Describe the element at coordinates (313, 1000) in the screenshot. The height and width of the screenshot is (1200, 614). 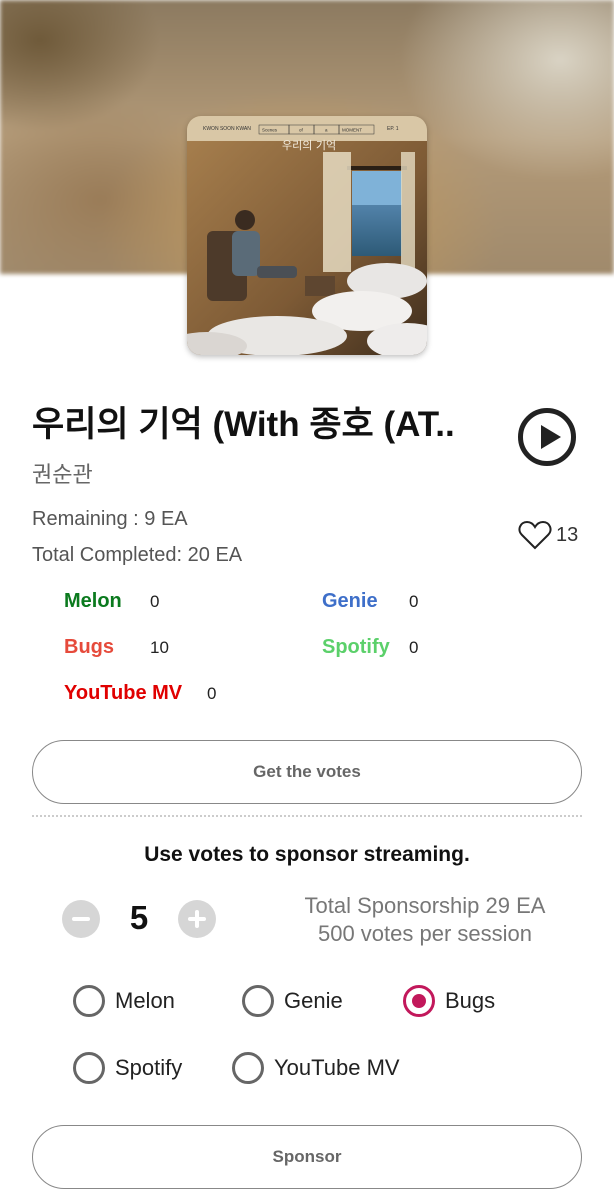
I see `radio-label: Genie` at that location.